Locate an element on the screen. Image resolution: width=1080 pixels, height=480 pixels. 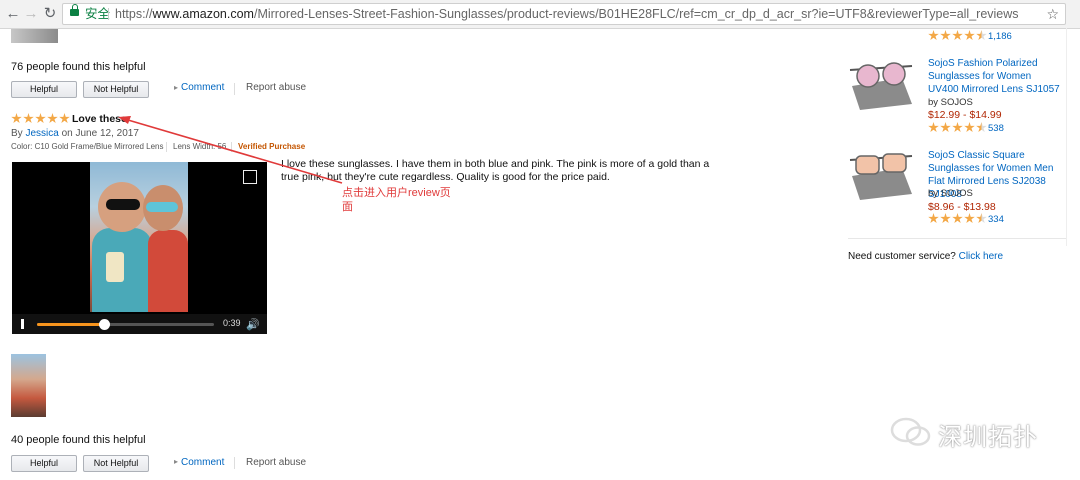
not-helpful-button: Not Helpful is located at coordinates (116, 463).